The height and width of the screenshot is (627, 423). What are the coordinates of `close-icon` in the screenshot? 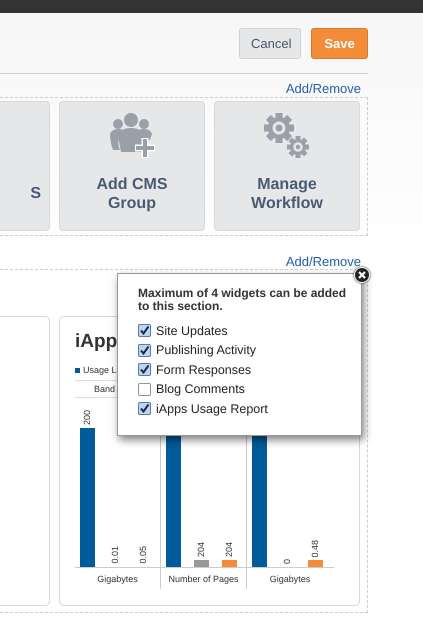 It's located at (362, 275).